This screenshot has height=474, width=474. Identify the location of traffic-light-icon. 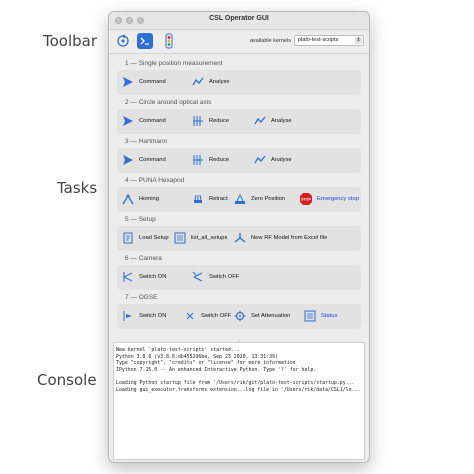
(169, 41).